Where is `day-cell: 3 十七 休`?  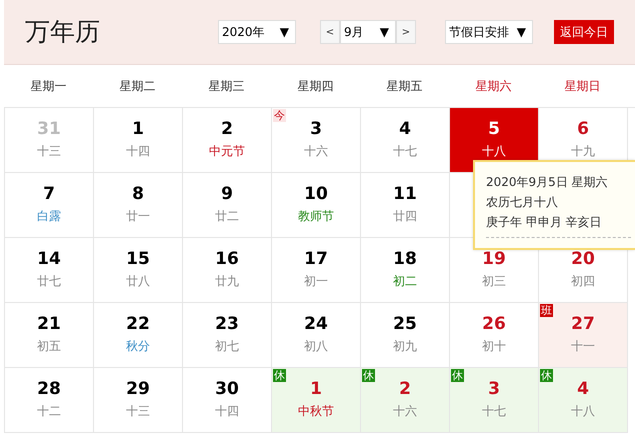 day-cell: 3 十七 休 is located at coordinates (494, 400).